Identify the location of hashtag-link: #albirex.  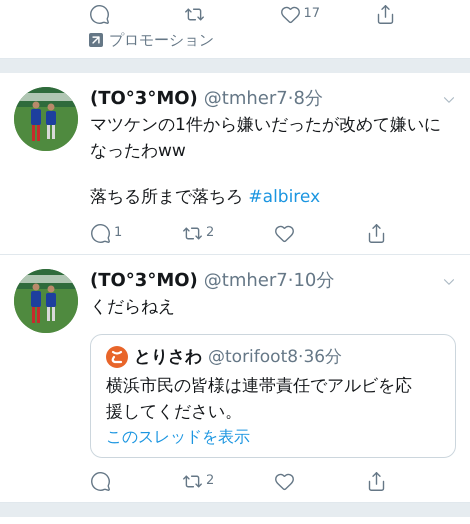
(284, 197).